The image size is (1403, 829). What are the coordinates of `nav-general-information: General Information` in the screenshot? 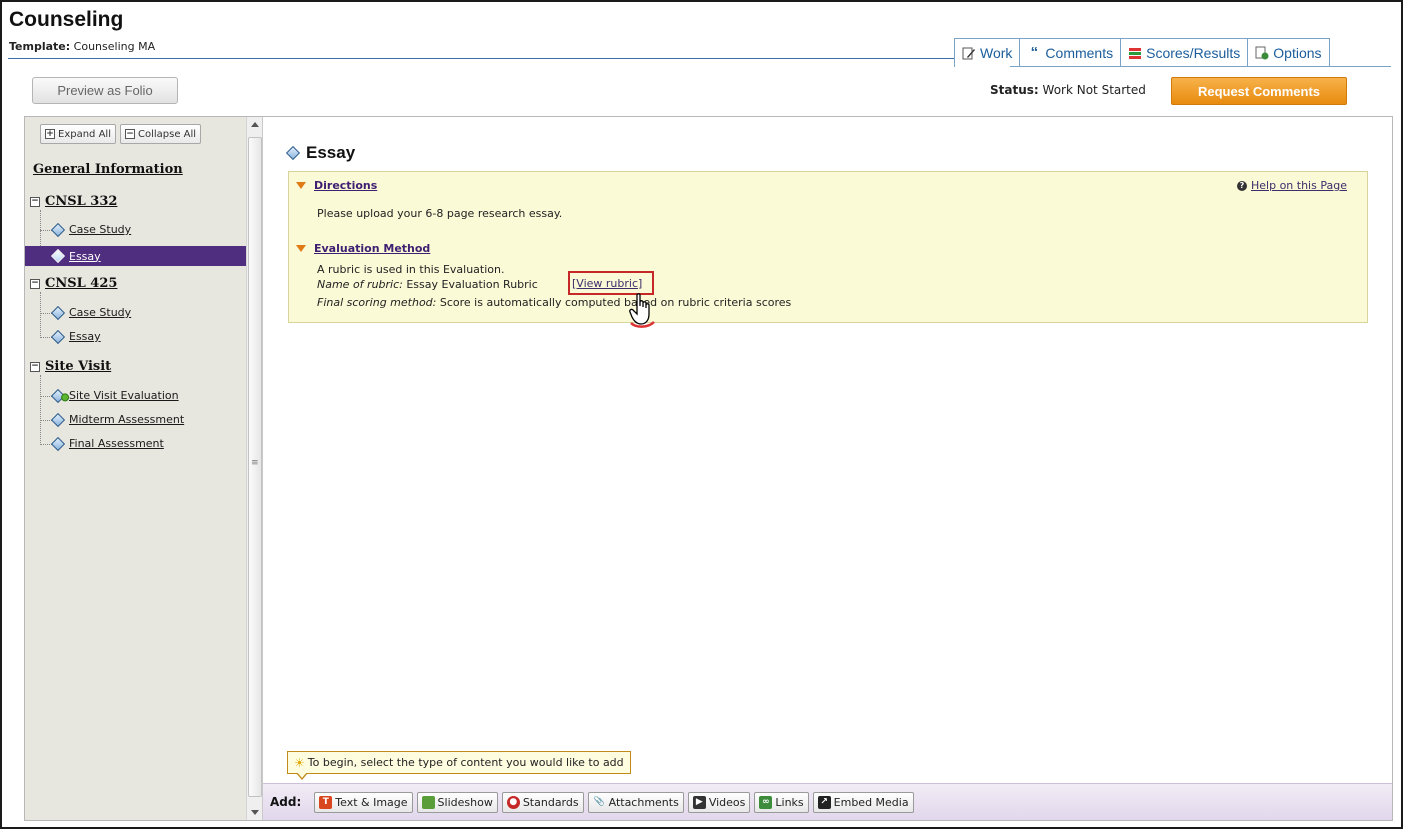 It's located at (108, 169).